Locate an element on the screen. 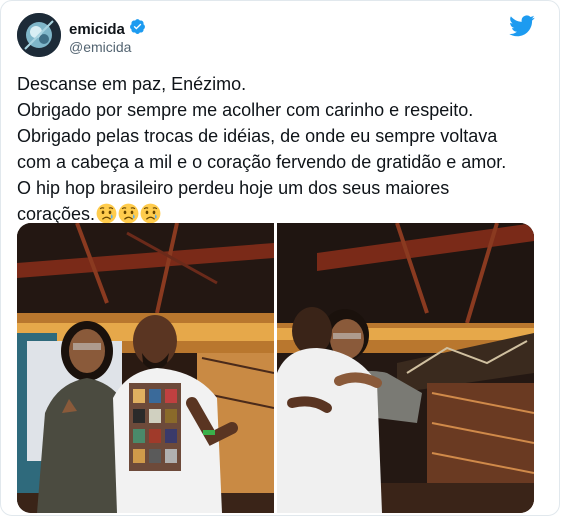  author-handle: @emicida is located at coordinates (100, 47).